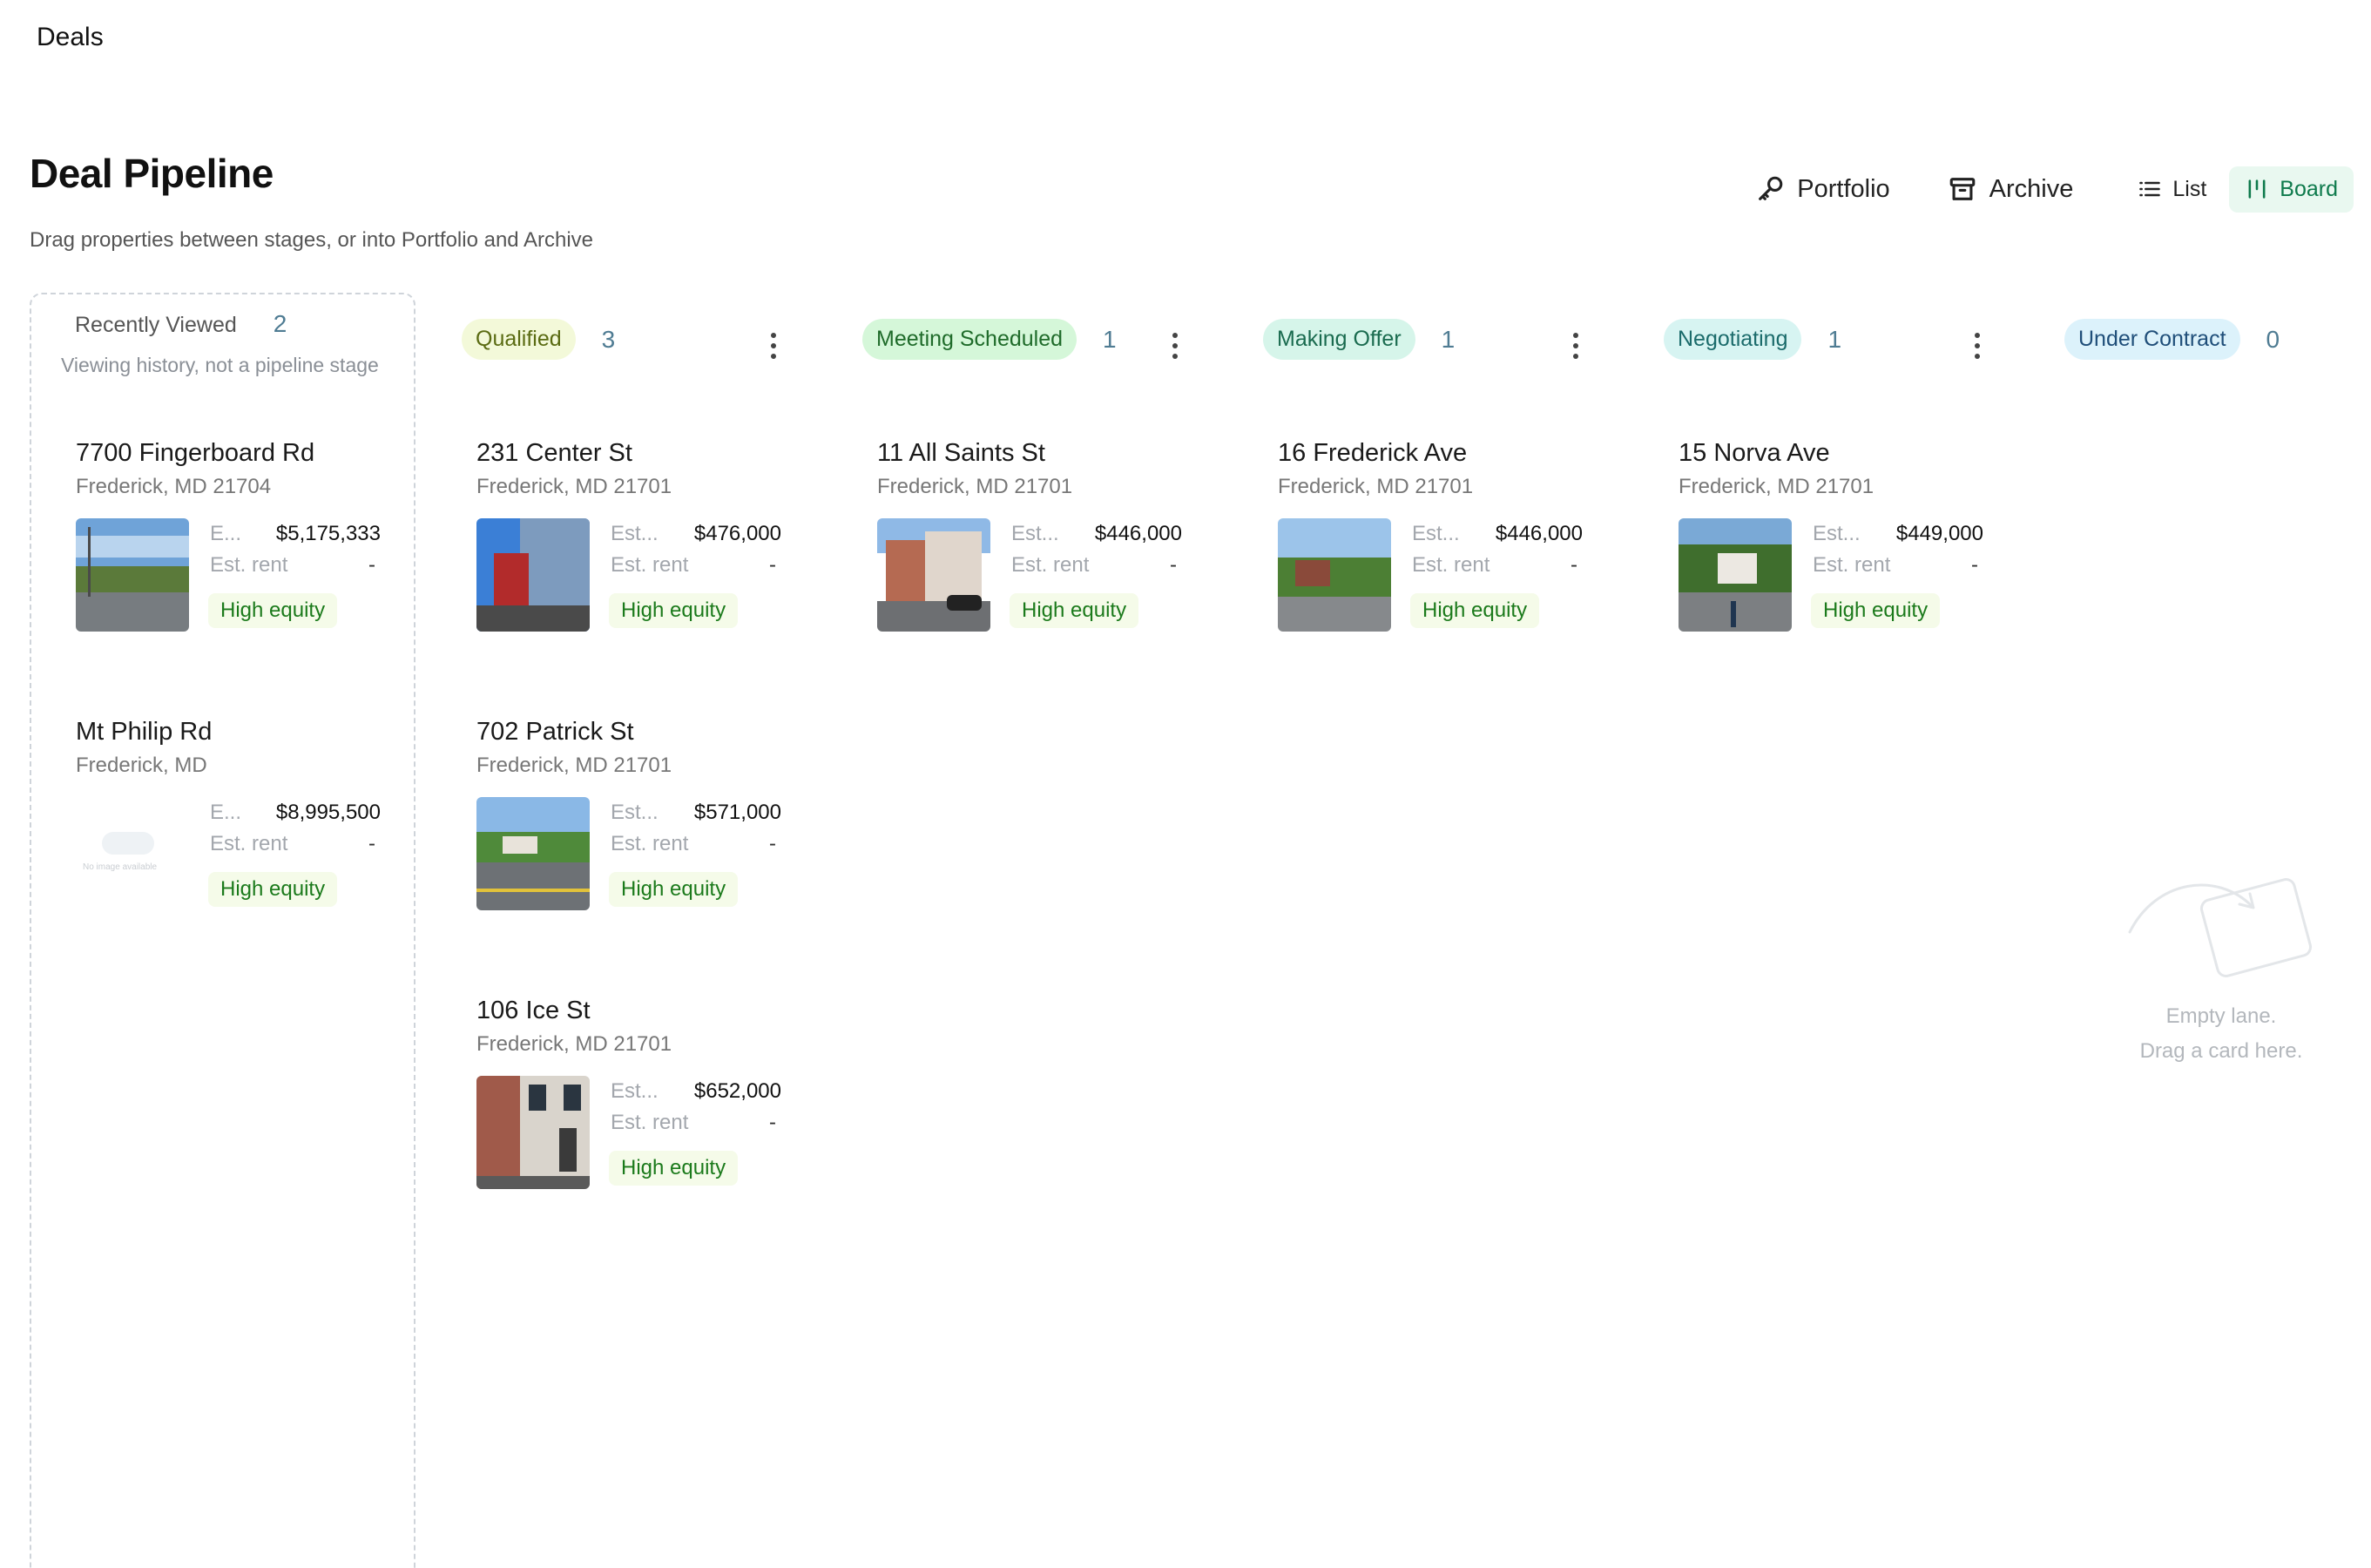 This screenshot has height=1568, width=2371. What do you see at coordinates (2309, 188) in the screenshot?
I see `board-label: Board` at bounding box center [2309, 188].